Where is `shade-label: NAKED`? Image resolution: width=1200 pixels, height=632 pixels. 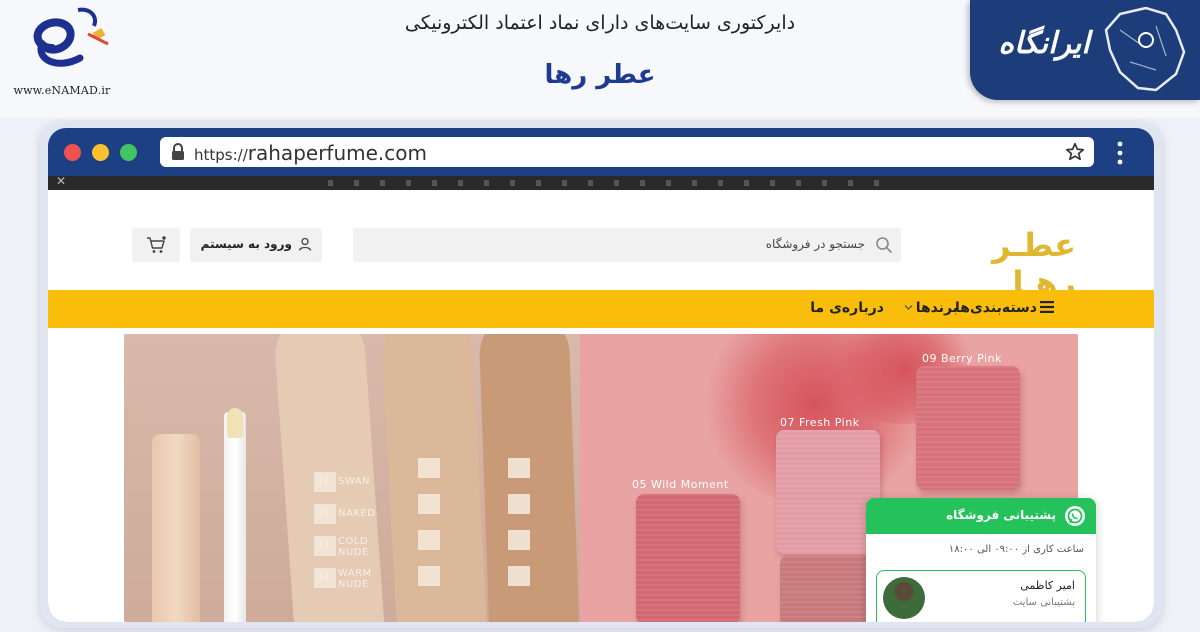 shade-label: NAKED is located at coordinates (357, 513).